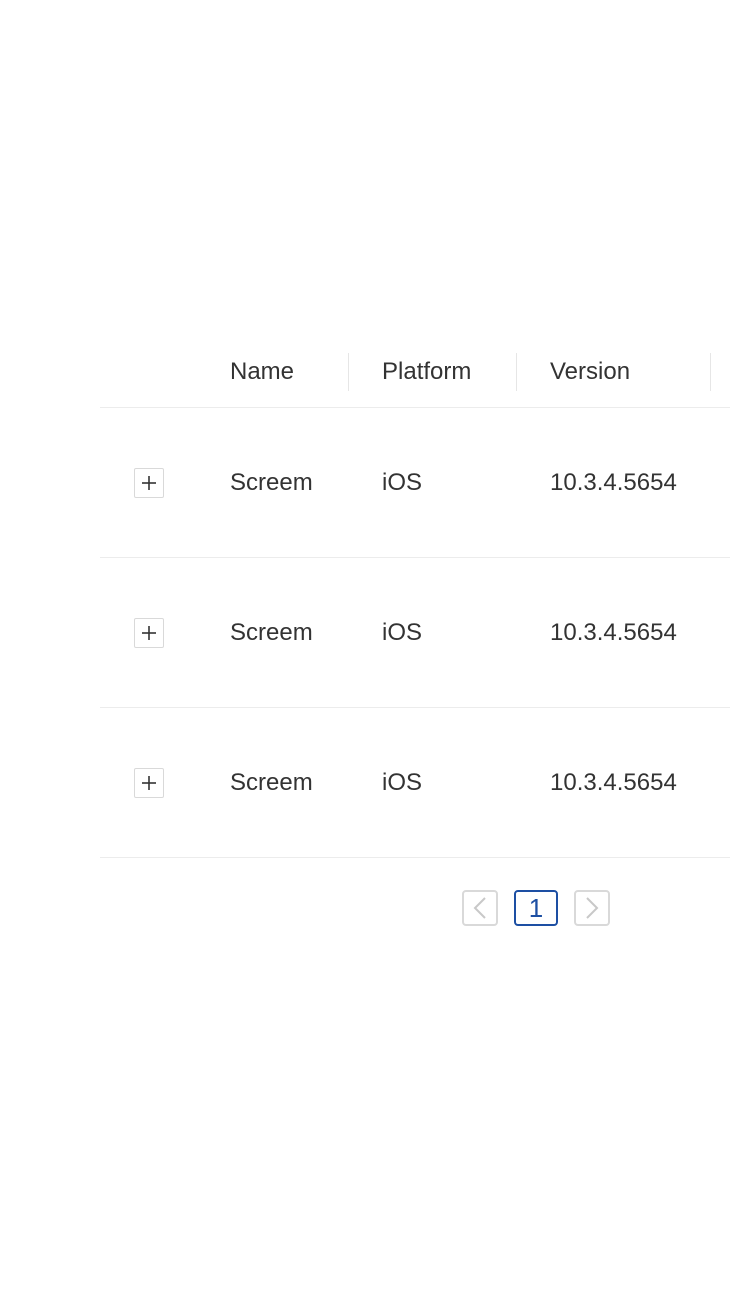 This screenshot has height=1294, width=730. What do you see at coordinates (262, 372) in the screenshot?
I see `column-header-name: Name` at bounding box center [262, 372].